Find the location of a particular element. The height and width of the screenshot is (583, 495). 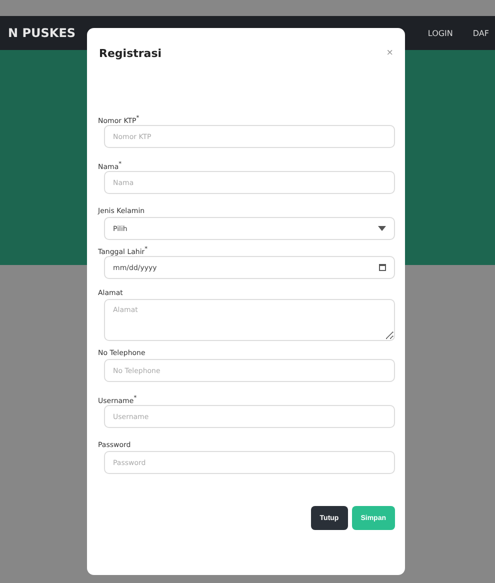

calendar-icon is located at coordinates (382, 267).